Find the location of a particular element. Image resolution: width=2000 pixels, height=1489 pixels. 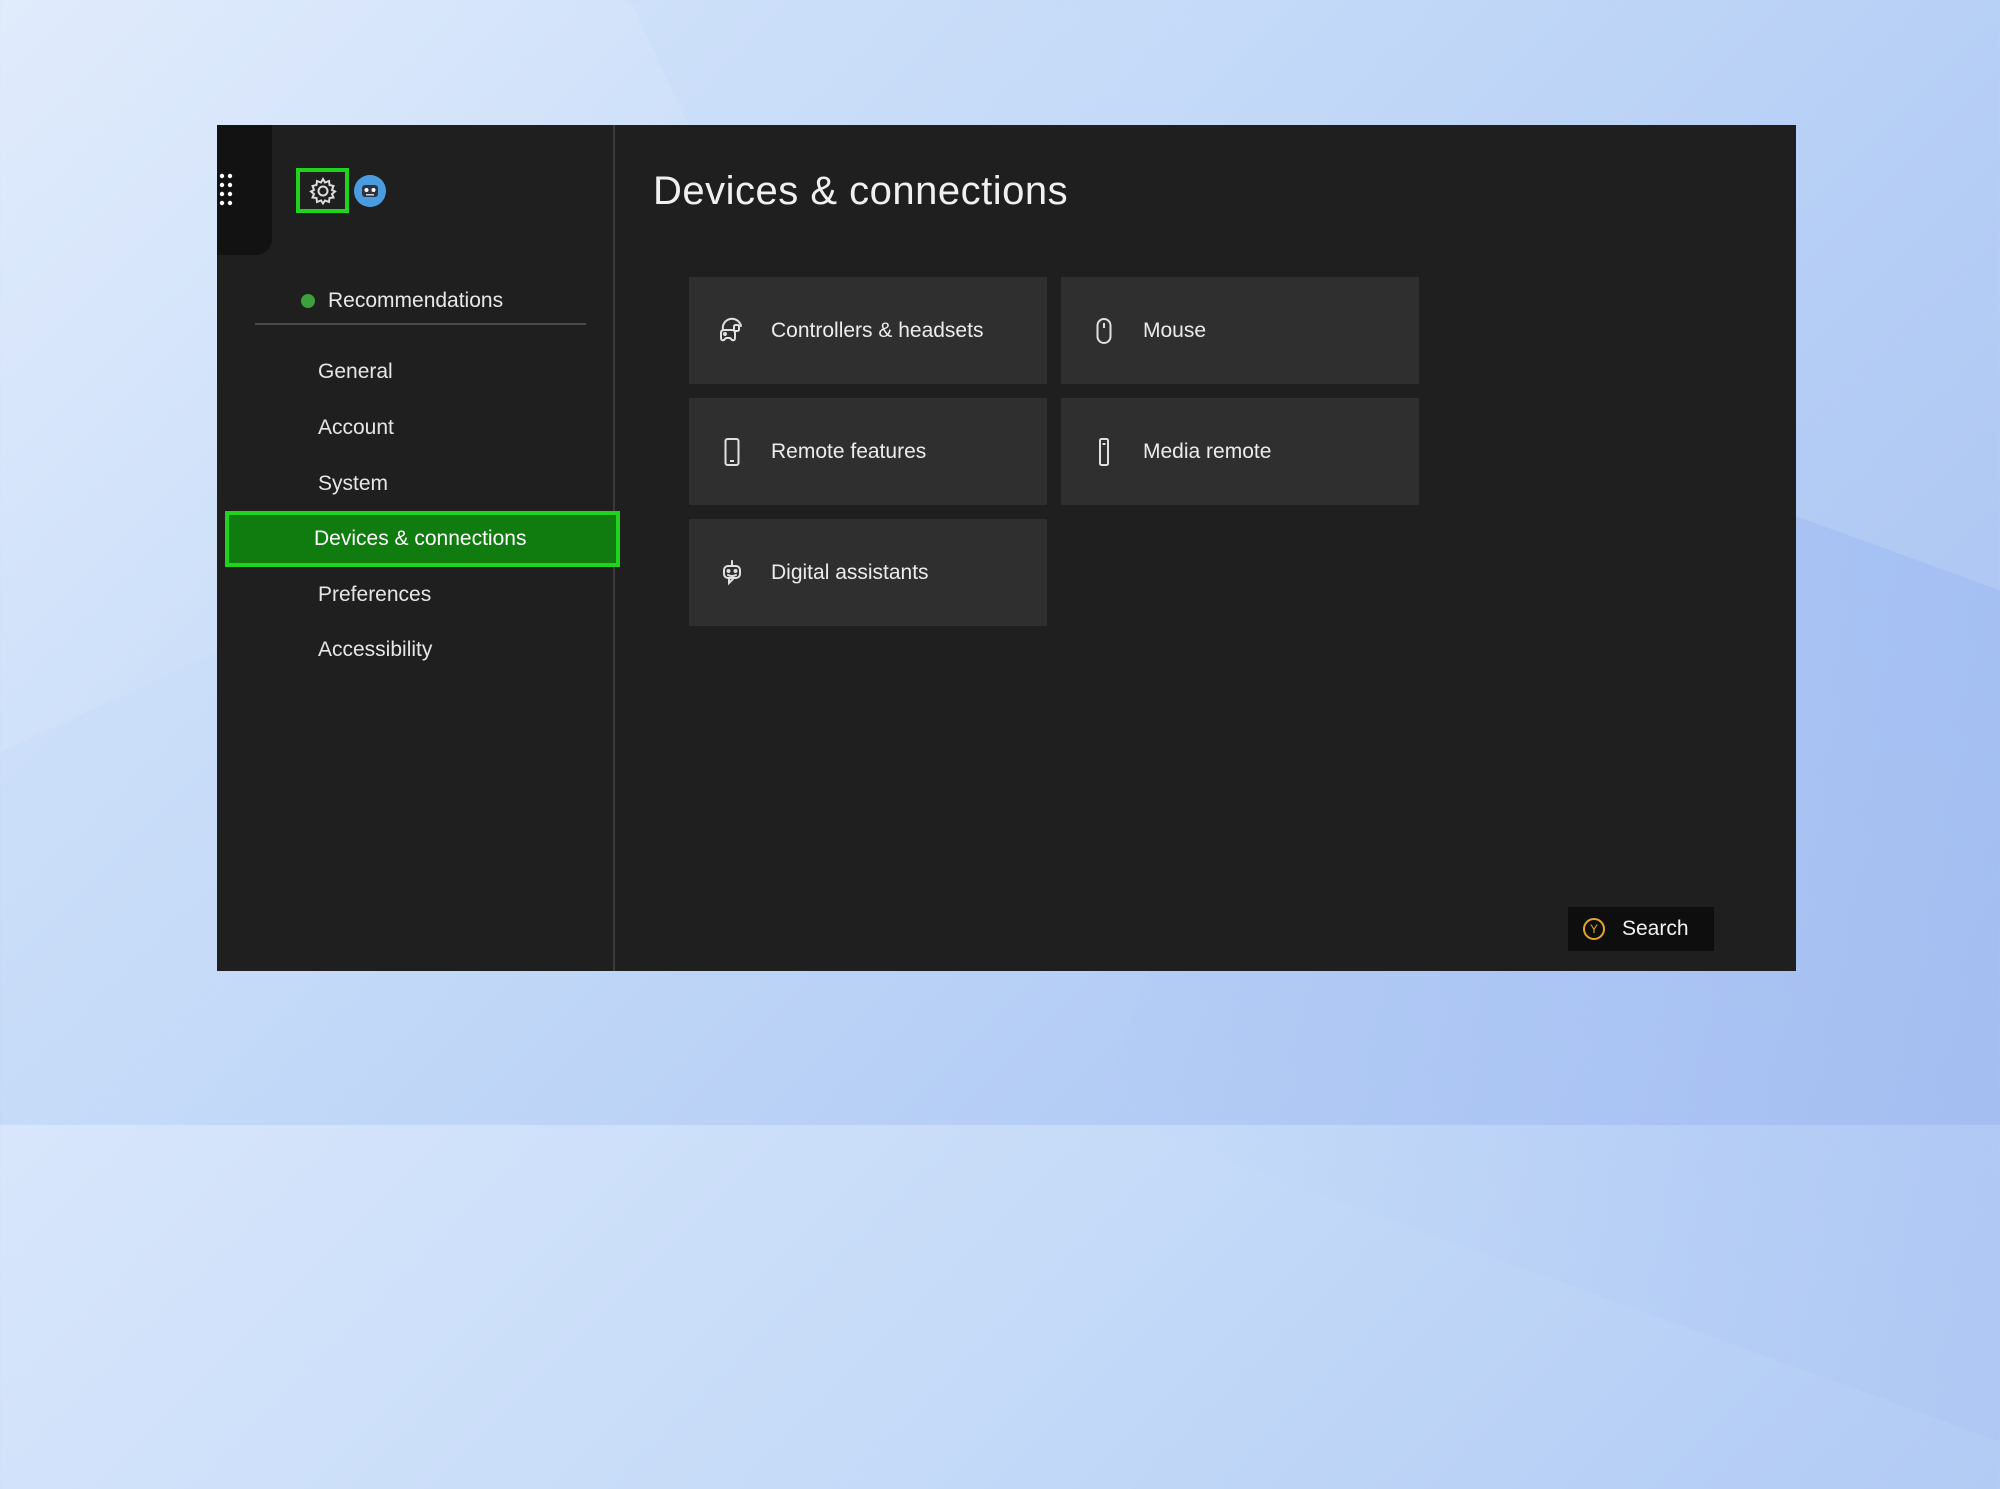

sidebar-item-account: Account is located at coordinates (422, 428).